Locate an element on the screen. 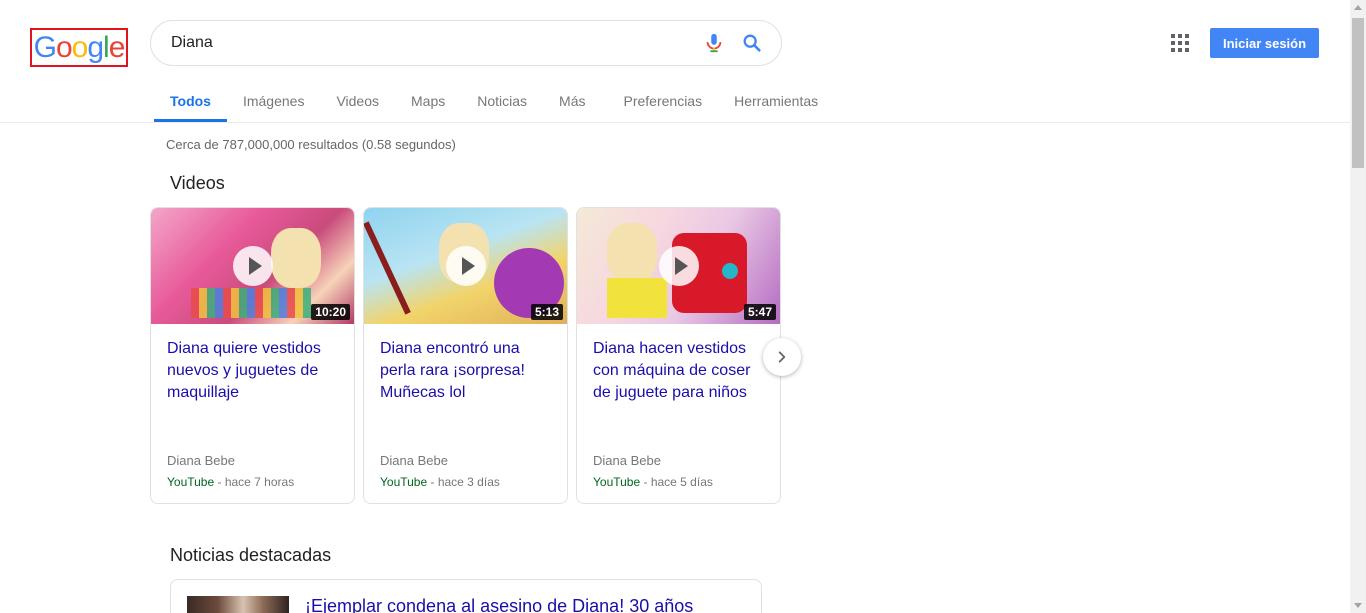 The height and width of the screenshot is (613, 1366). signin-button: Iniciar sesión is located at coordinates (1264, 43).